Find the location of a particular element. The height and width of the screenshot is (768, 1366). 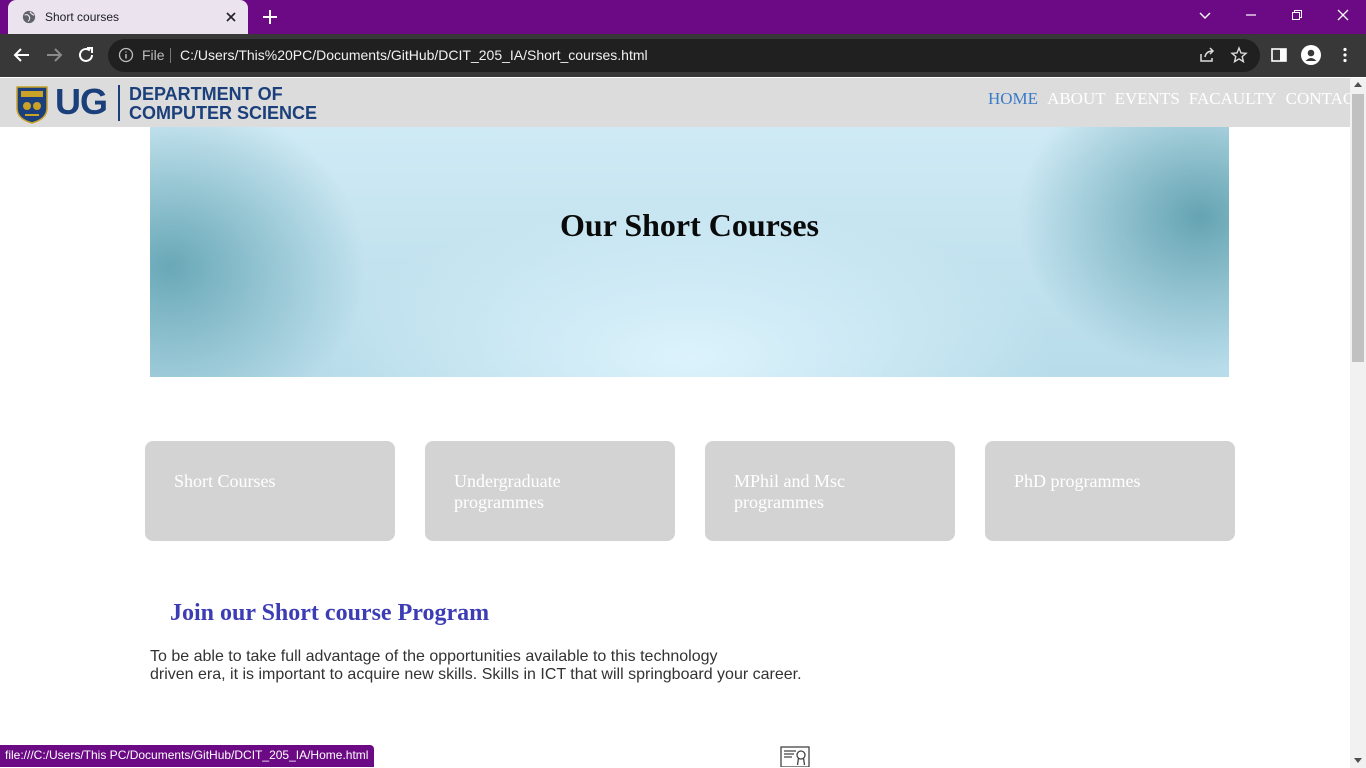

bookmark-star-icon is located at coordinates (1239, 55).